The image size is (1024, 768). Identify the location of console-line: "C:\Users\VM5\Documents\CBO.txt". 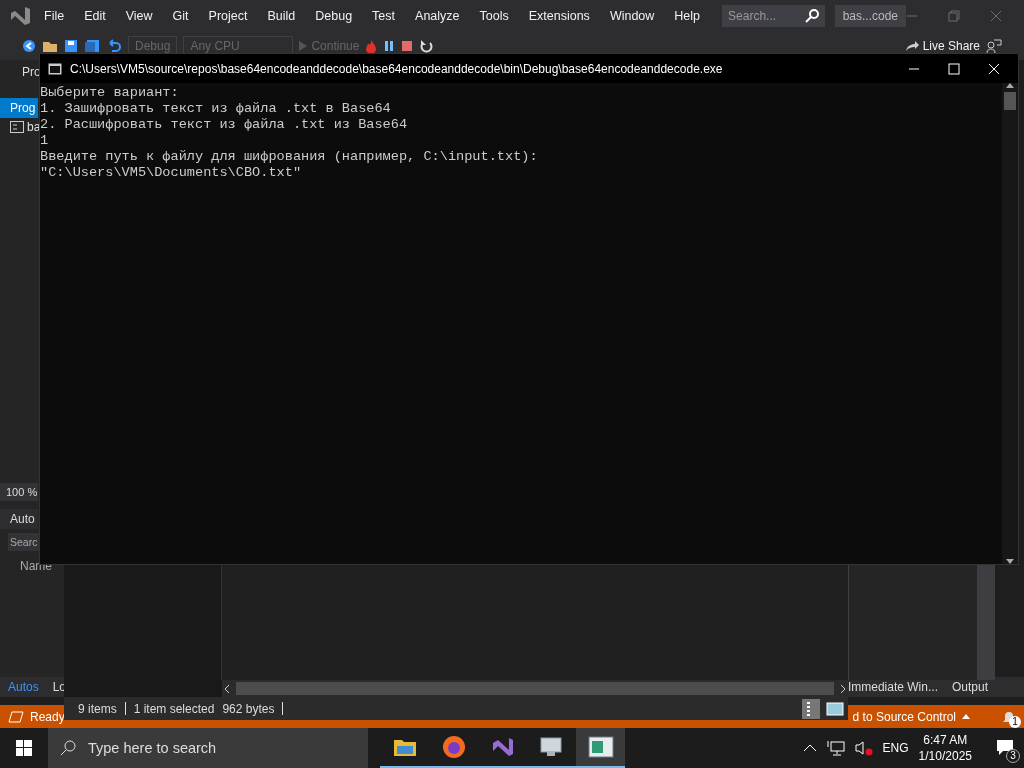
(171, 173).